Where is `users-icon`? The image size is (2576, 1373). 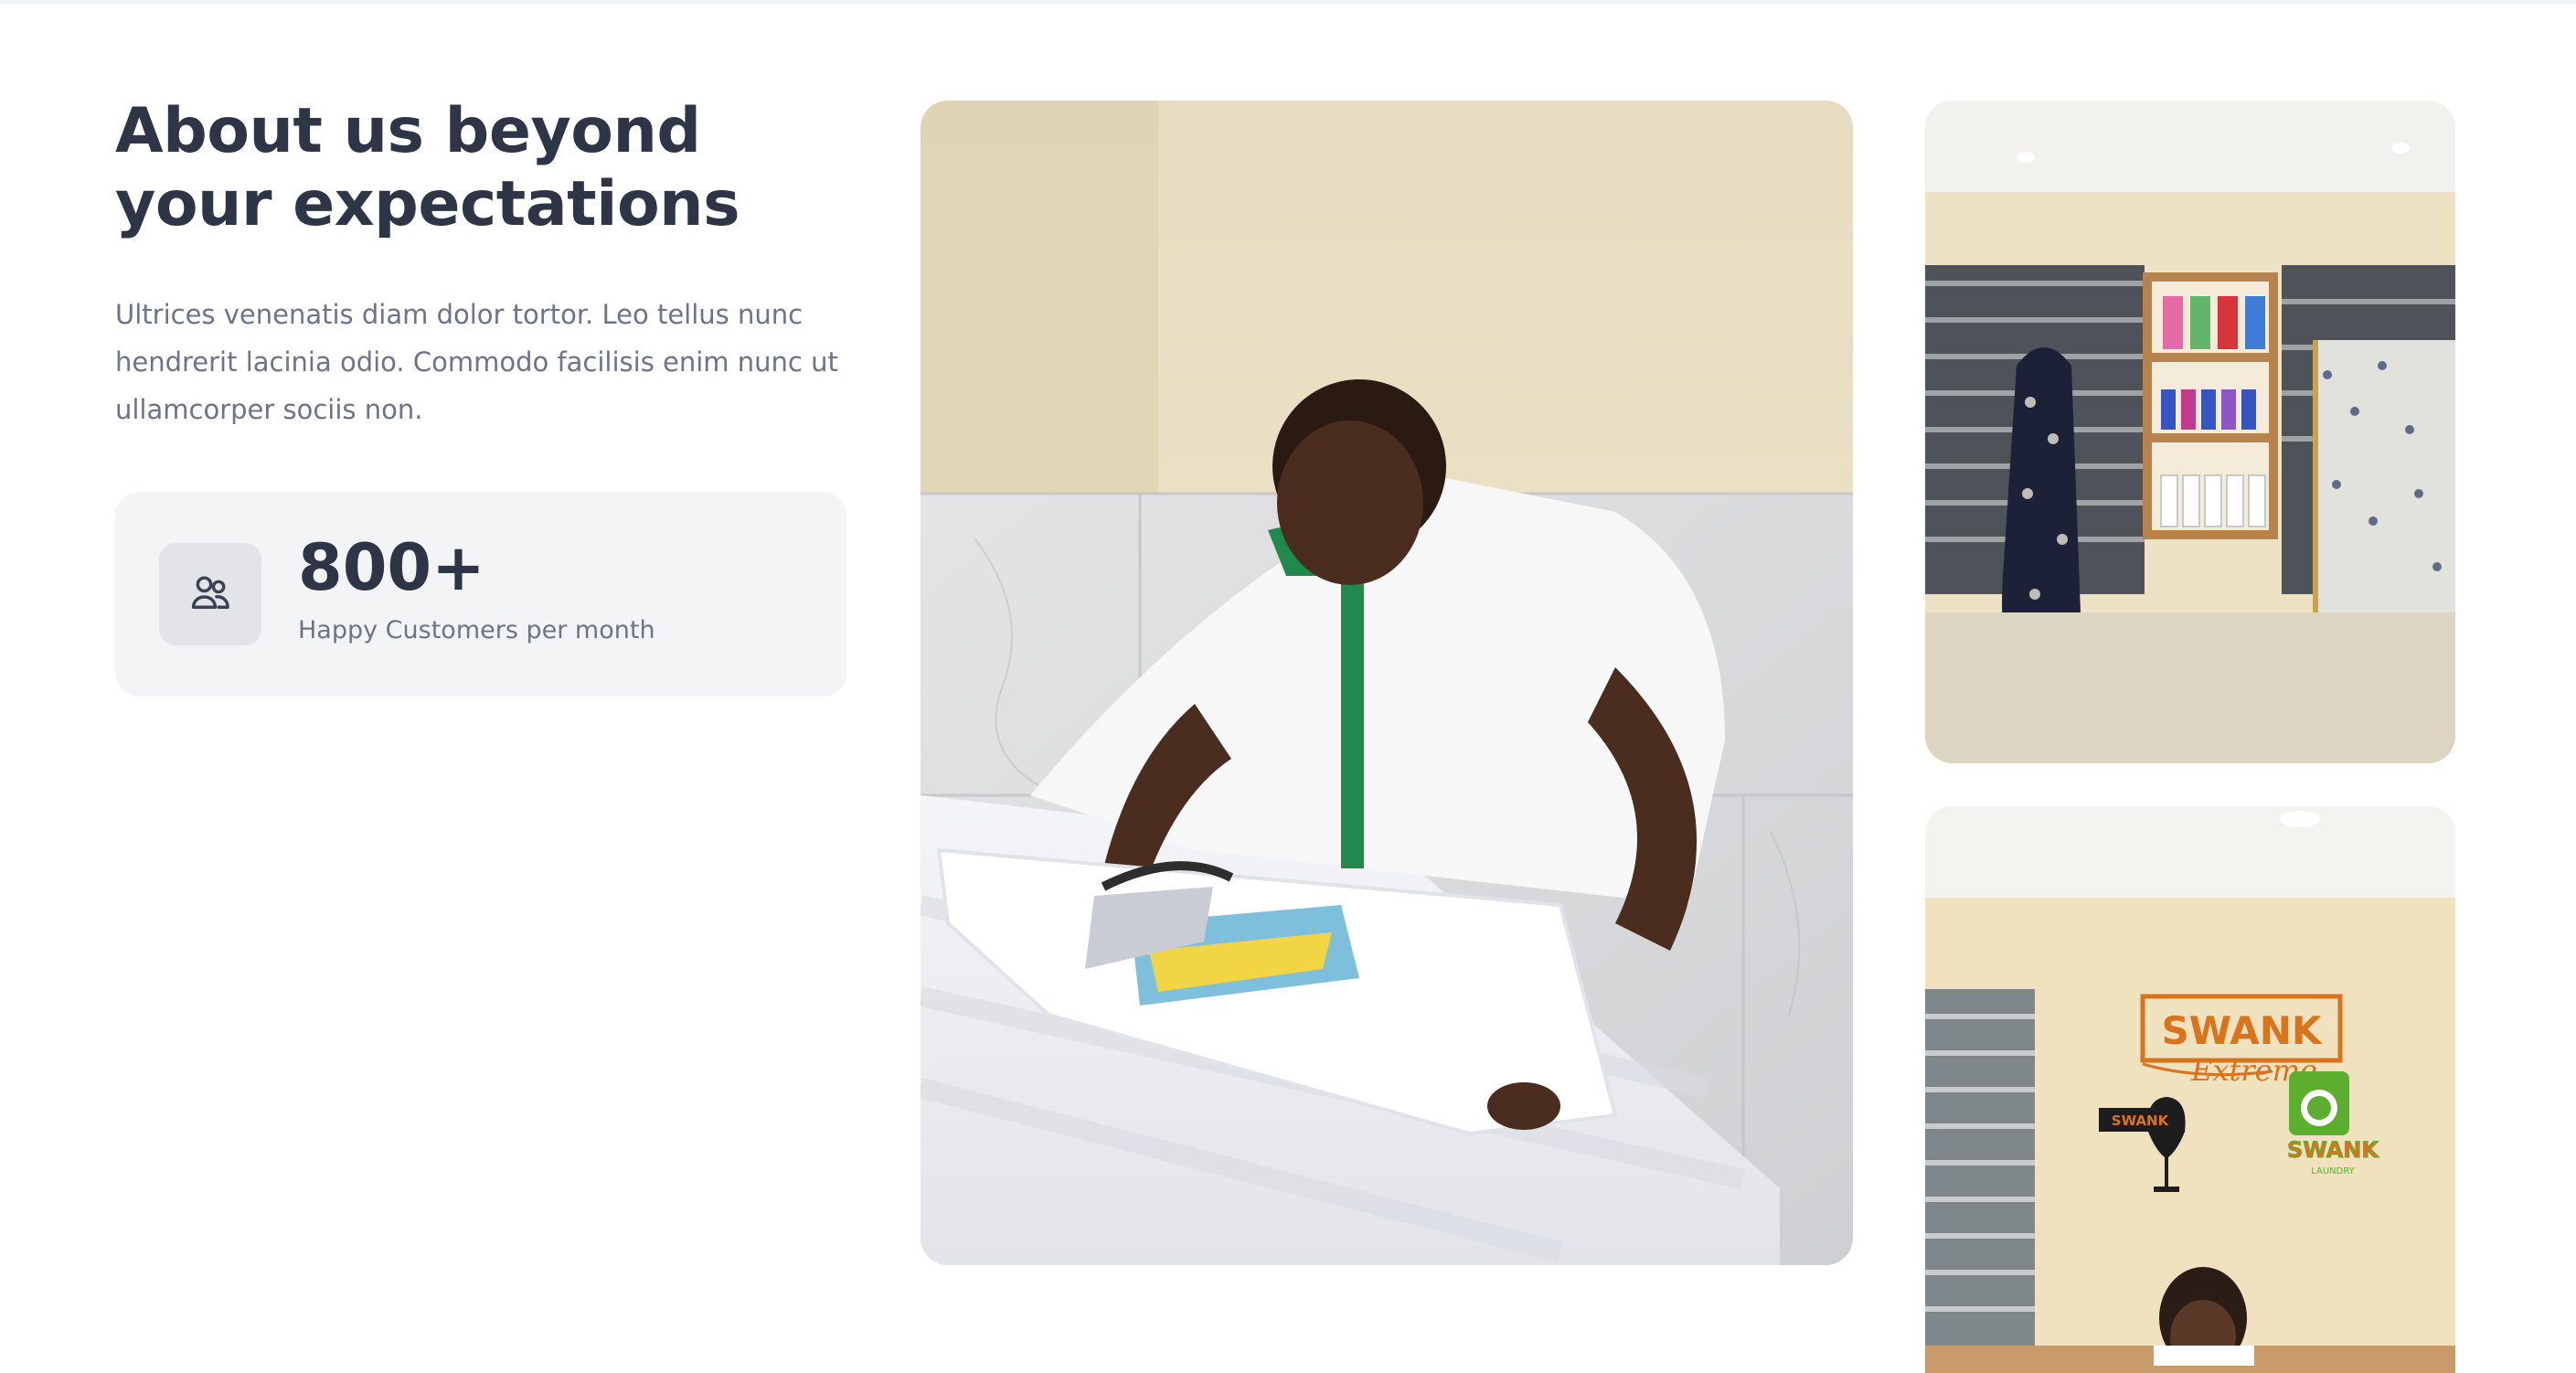
users-icon is located at coordinates (210, 595).